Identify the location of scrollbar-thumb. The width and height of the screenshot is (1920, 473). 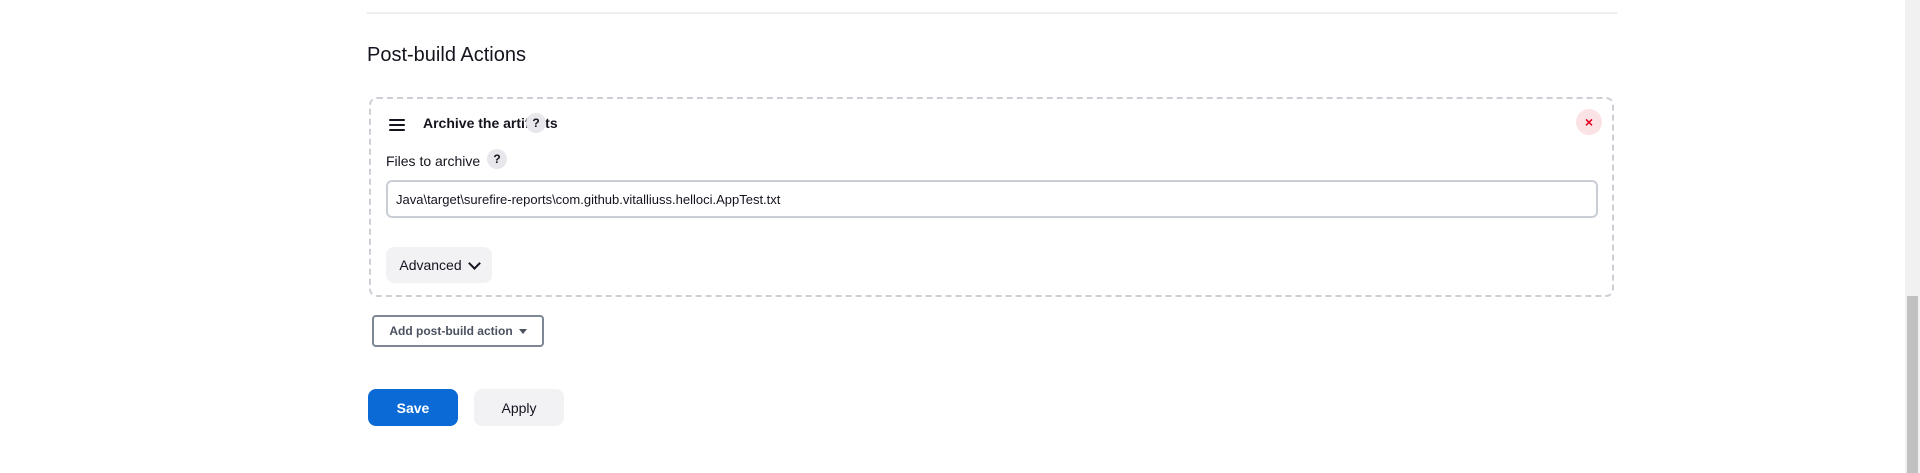
(1912, 384).